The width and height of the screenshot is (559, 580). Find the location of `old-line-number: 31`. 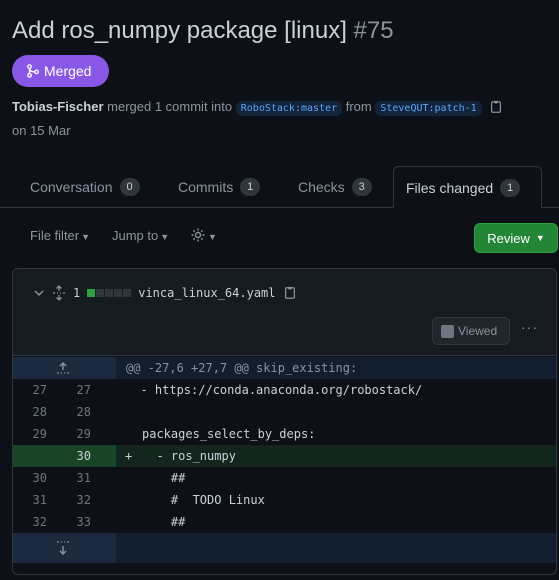

old-line-number: 31 is located at coordinates (30, 500).